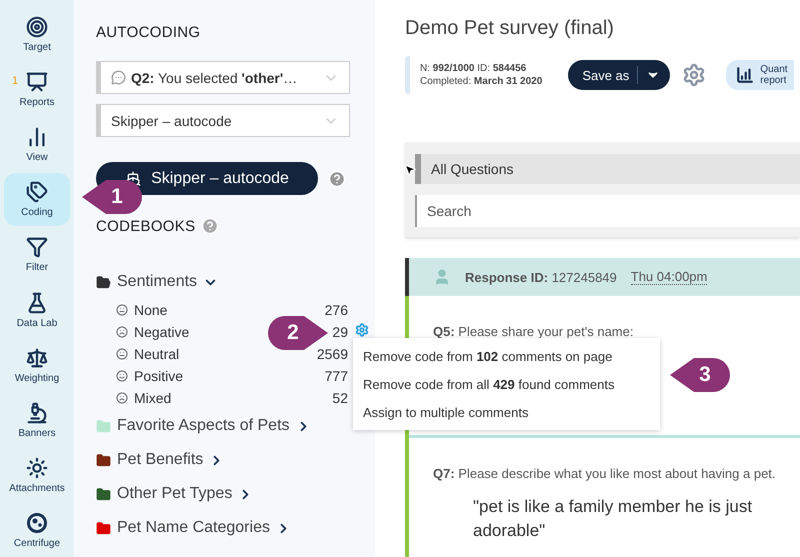  I want to click on nav-label: Banners, so click(37, 433).